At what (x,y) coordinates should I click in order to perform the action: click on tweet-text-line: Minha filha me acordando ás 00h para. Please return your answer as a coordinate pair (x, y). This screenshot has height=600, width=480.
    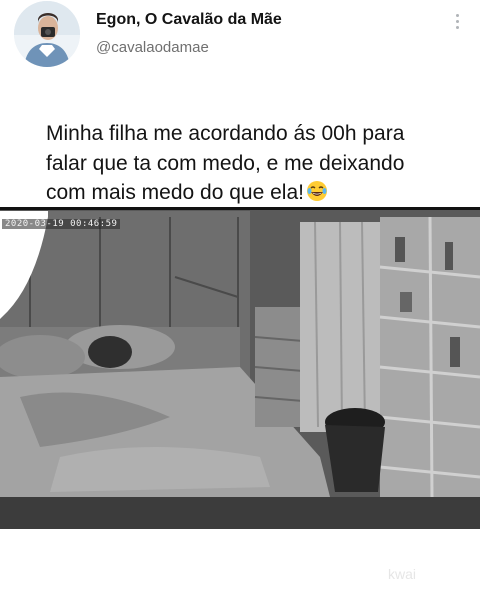
    Looking at the image, I should click on (225, 133).